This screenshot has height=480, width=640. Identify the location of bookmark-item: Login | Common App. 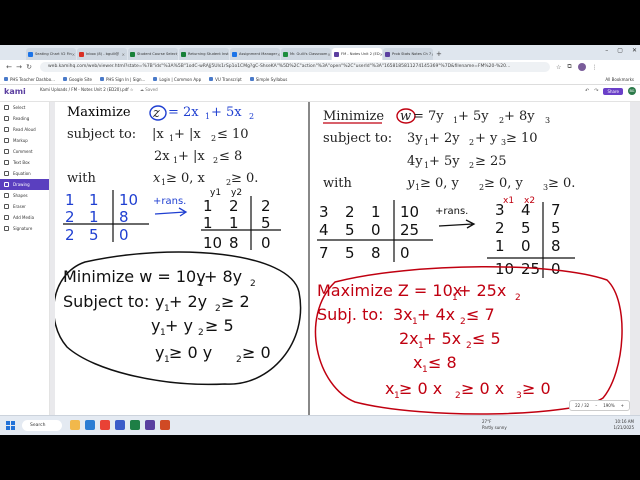
(177, 79).